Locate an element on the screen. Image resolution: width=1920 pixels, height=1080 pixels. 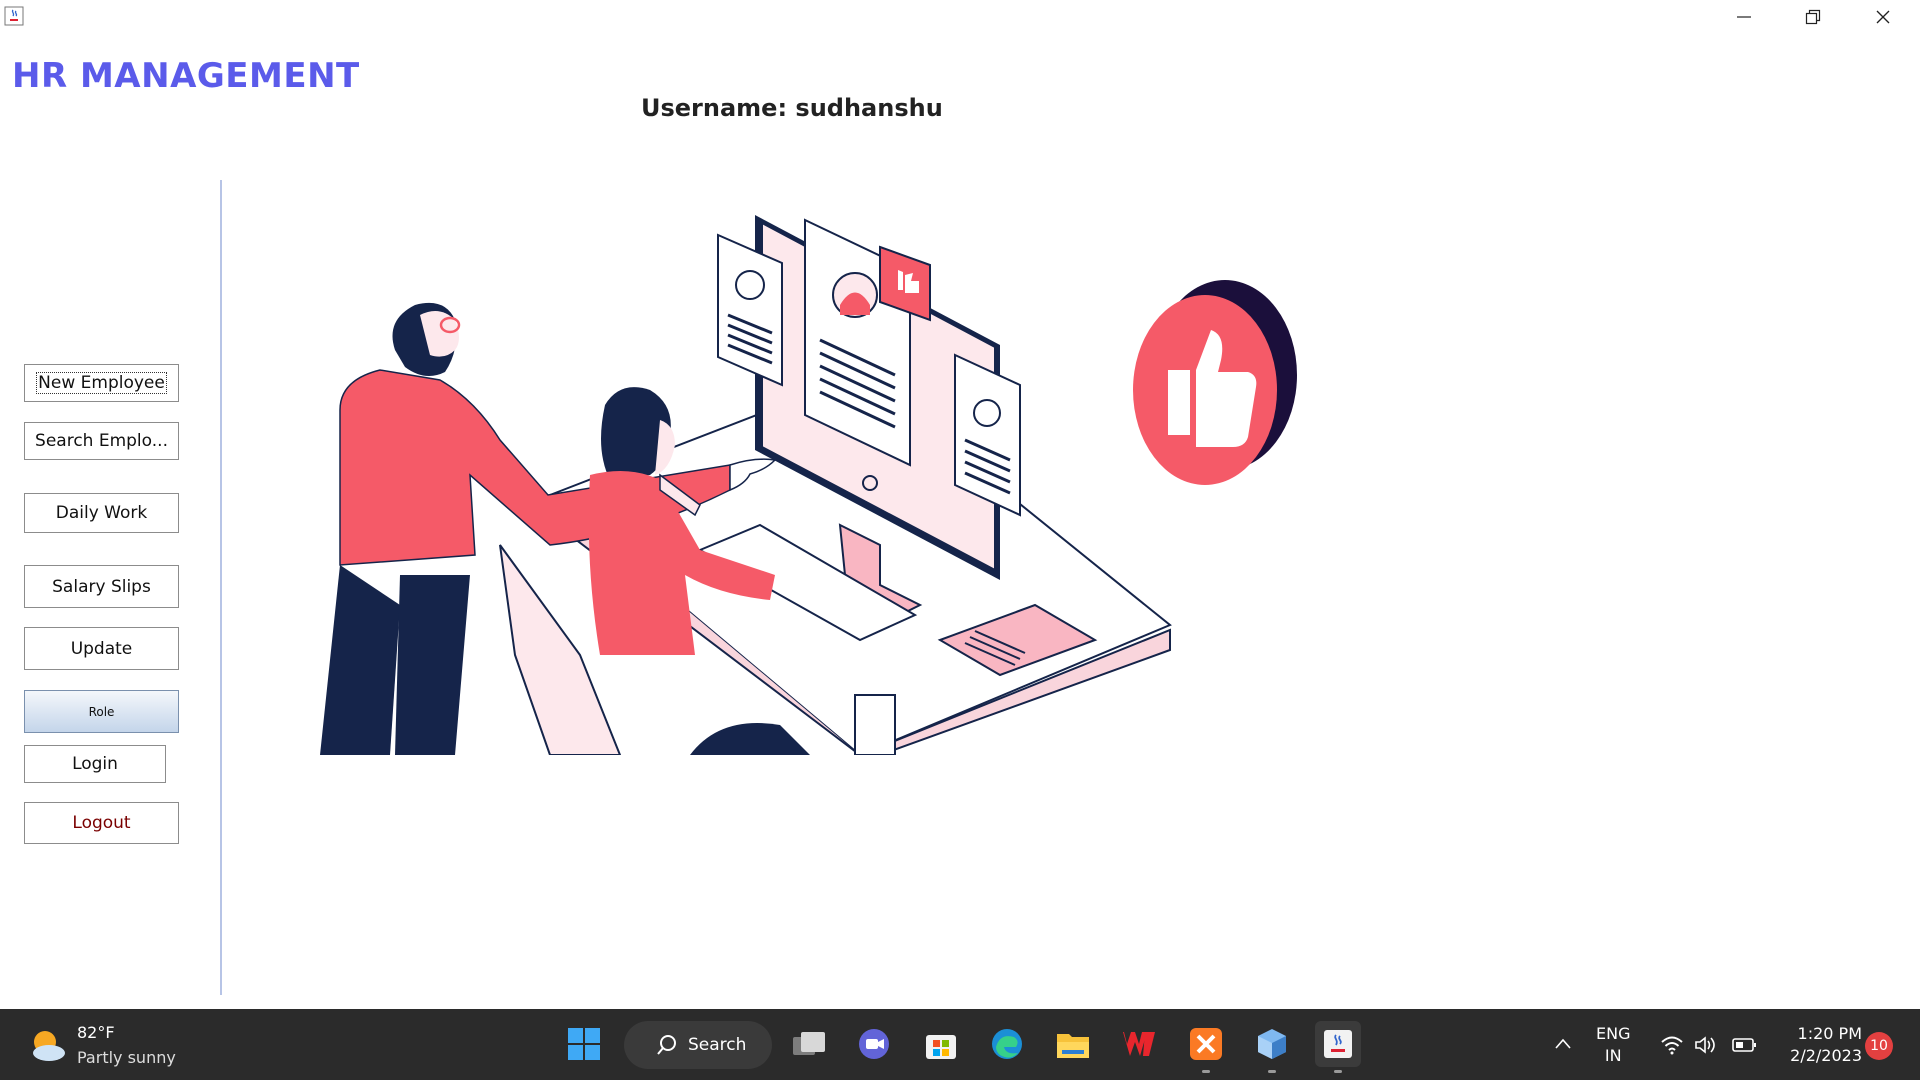
partly-sunny-icon is located at coordinates (49, 1046).